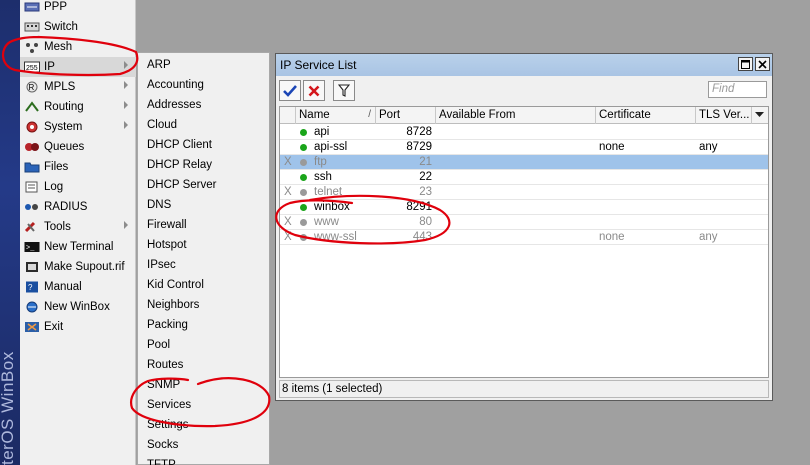 Image resolution: width=810 pixels, height=465 pixels. I want to click on menu-item-label: Make Supout.rif, so click(84, 267).